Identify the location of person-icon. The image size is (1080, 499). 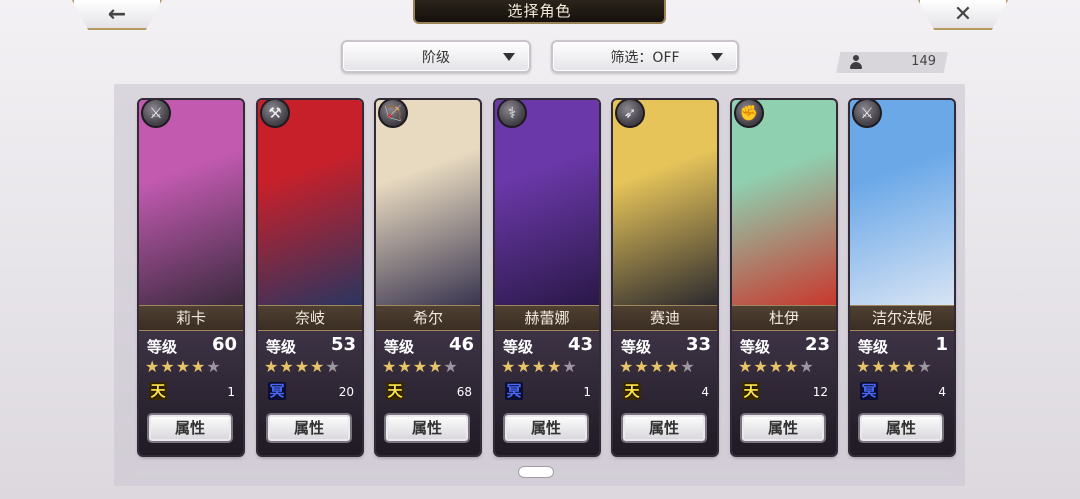
(856, 62).